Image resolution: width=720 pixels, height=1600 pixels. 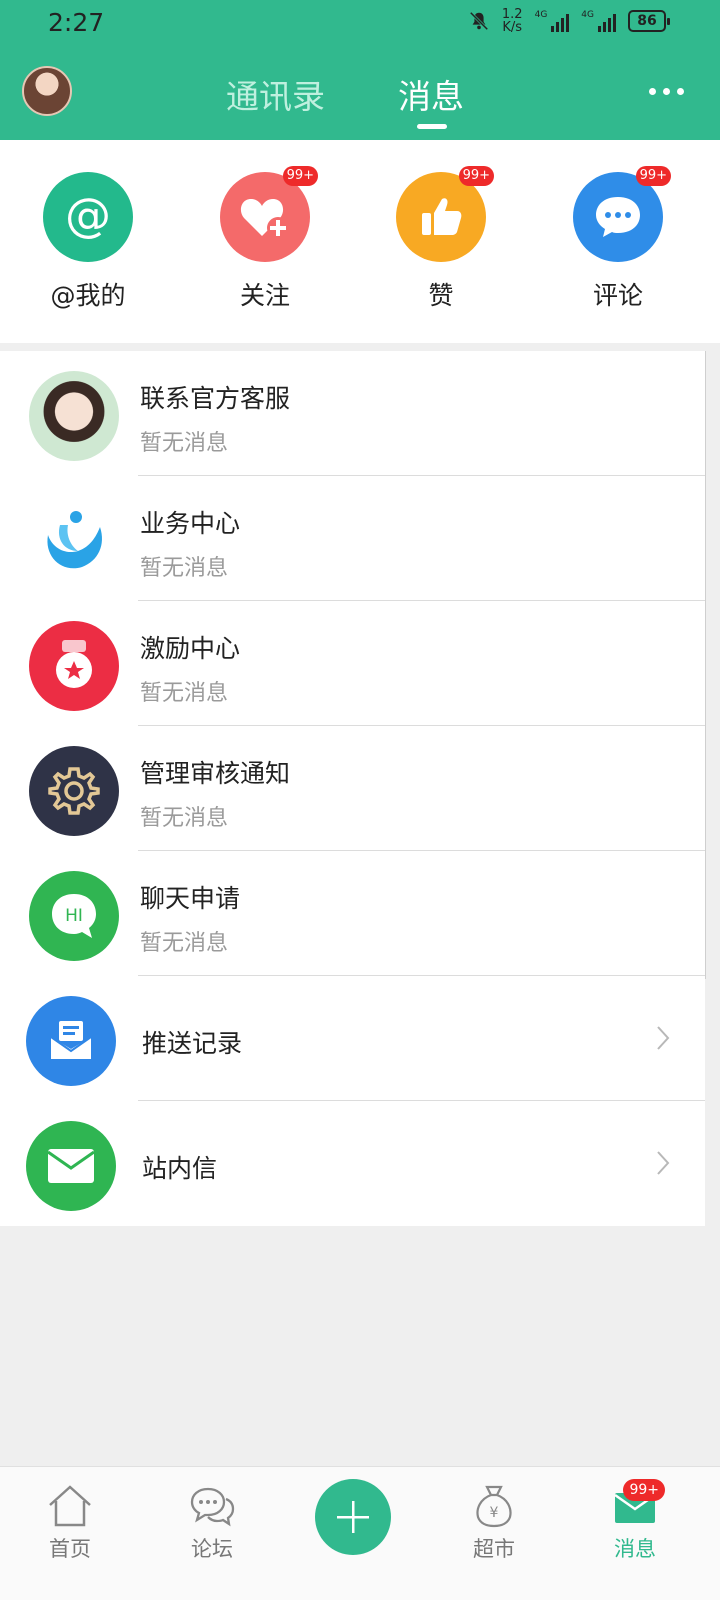 I want to click on plus-icon, so click(x=353, y=1517).